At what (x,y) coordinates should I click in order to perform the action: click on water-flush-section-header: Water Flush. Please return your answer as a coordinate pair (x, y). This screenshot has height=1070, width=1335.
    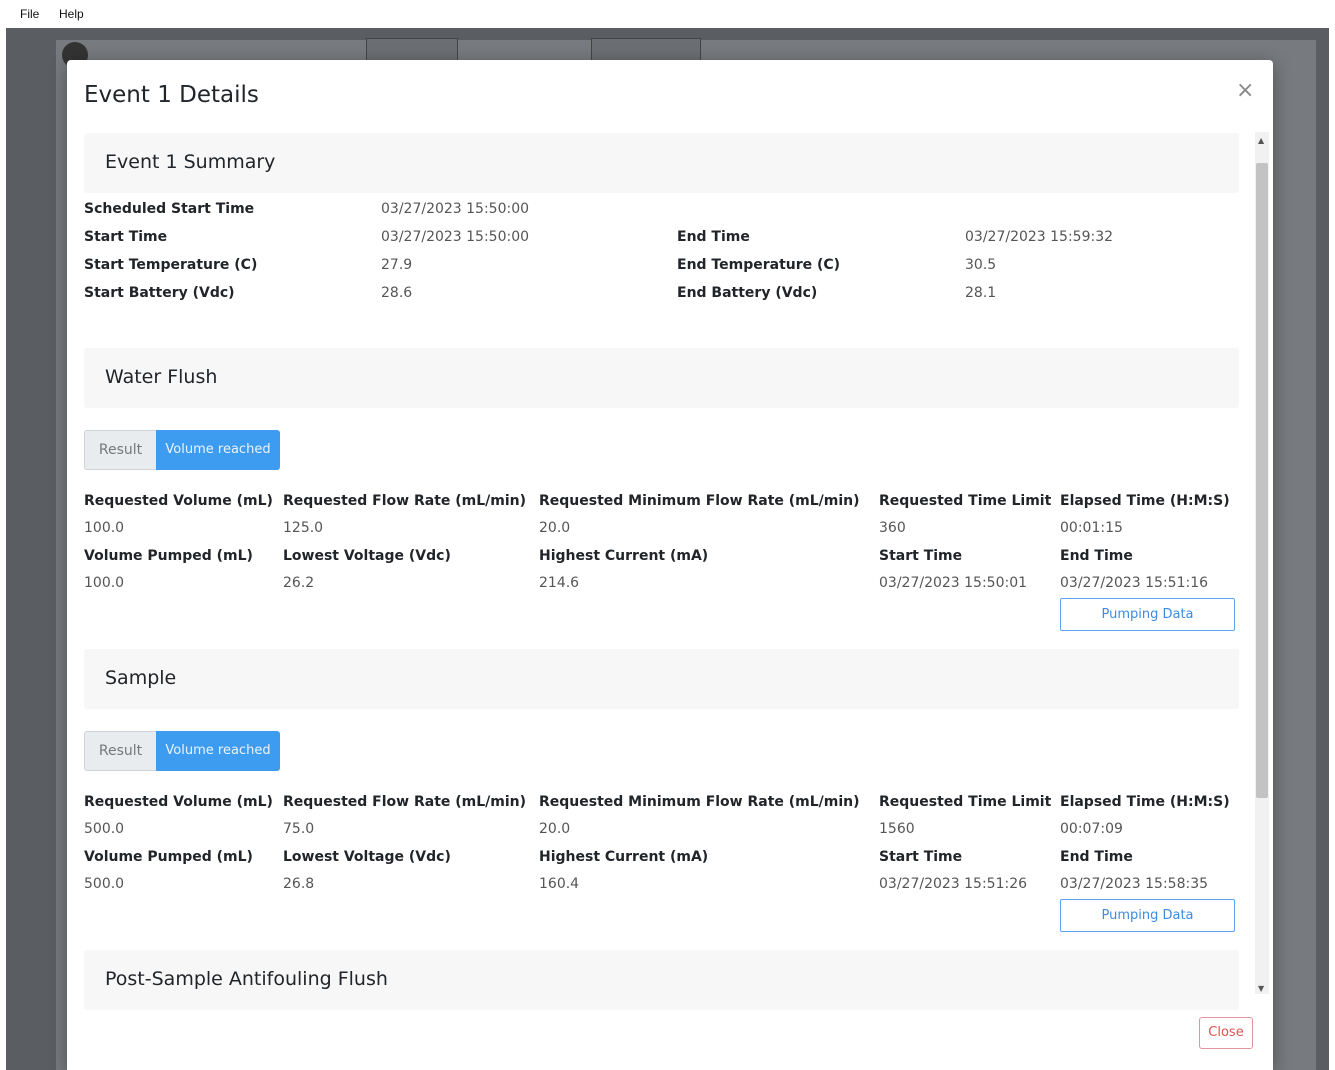
    Looking at the image, I should click on (661, 378).